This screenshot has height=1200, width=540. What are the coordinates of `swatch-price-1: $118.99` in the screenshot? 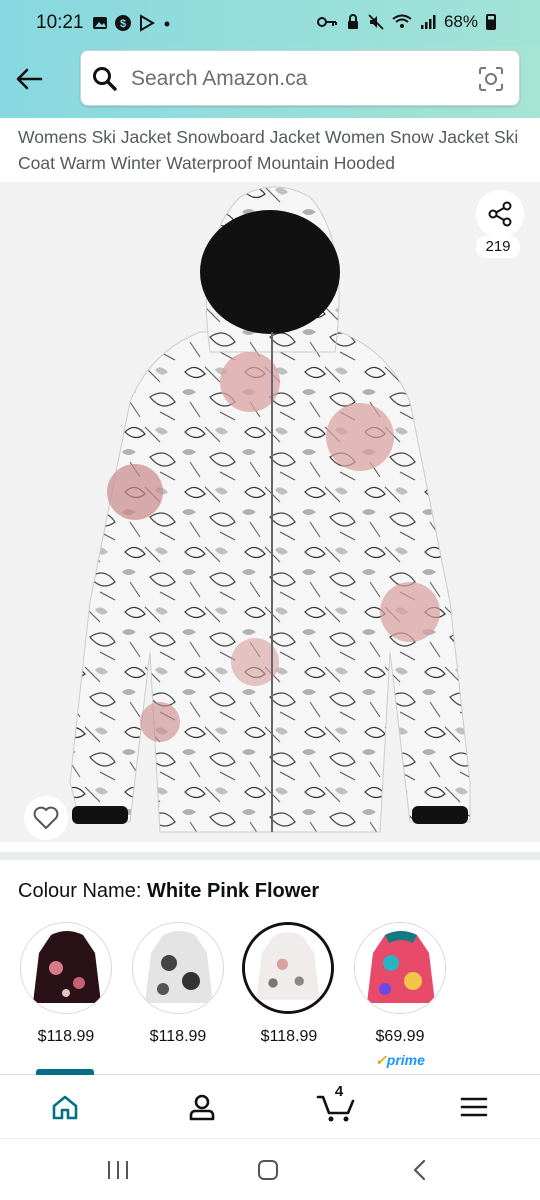 It's located at (66, 1036).